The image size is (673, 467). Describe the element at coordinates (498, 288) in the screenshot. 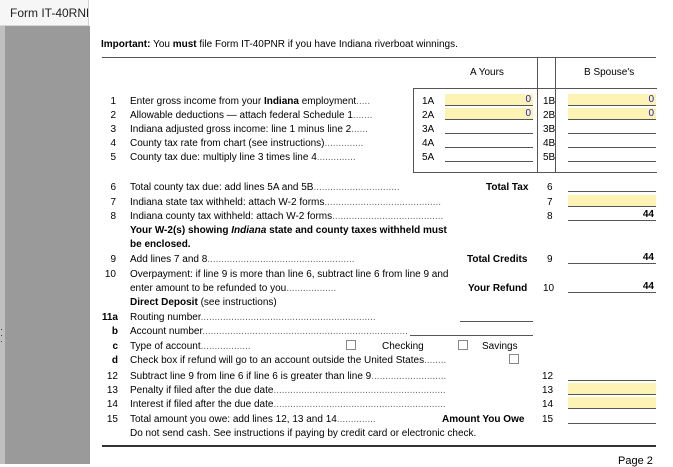

I see `your-refund-label: Your Refund` at that location.